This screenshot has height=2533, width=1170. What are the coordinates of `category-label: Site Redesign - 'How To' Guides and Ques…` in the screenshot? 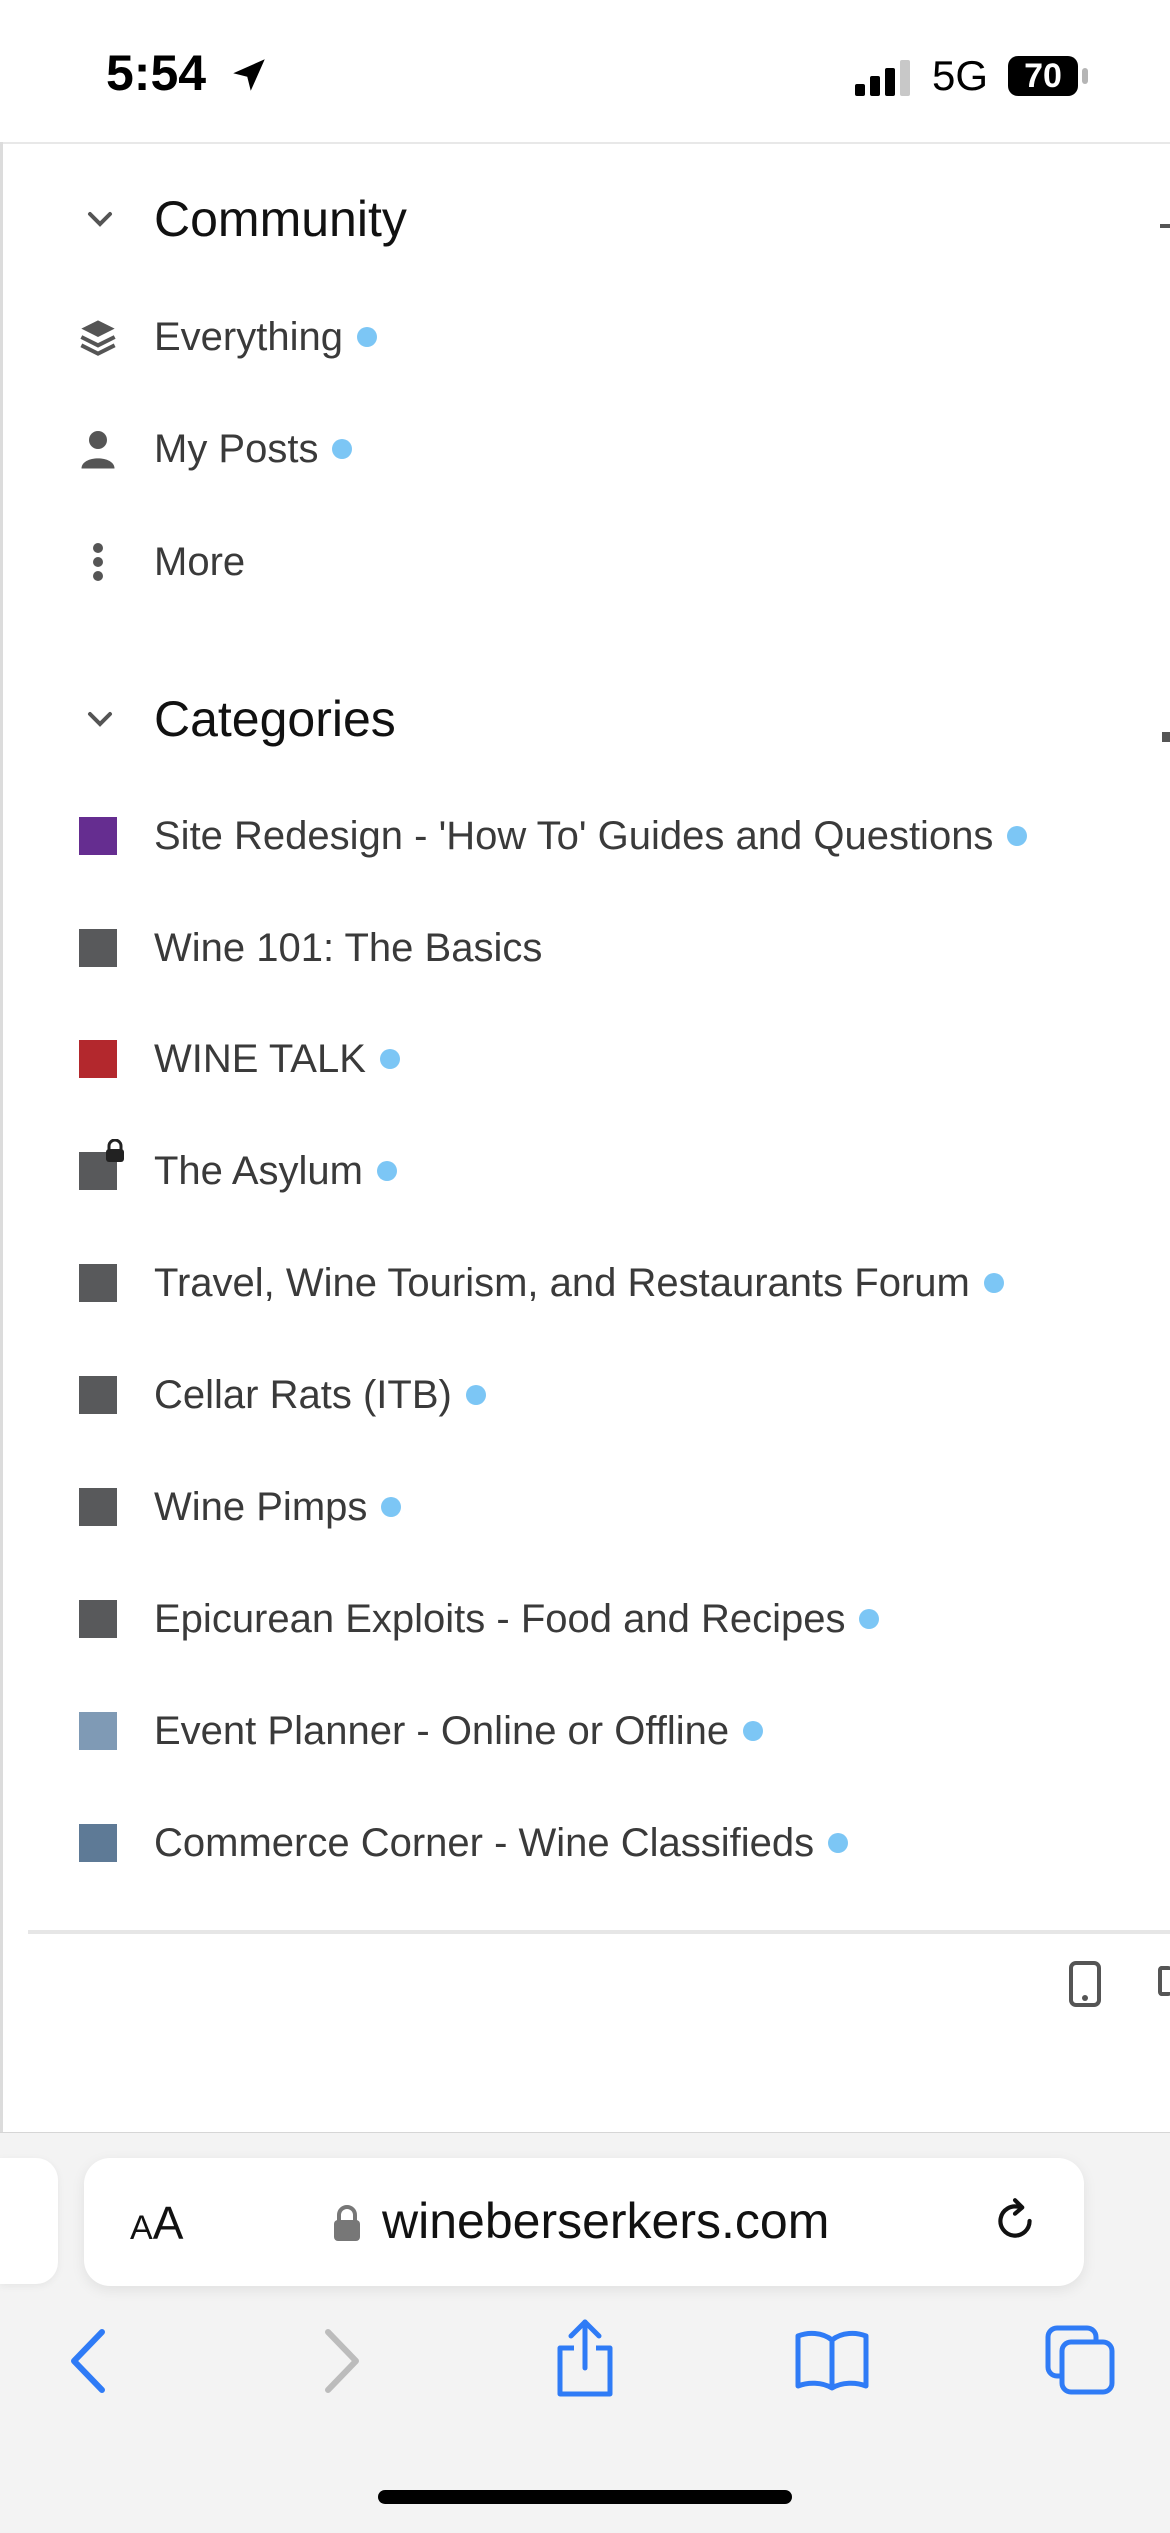 It's located at (574, 835).